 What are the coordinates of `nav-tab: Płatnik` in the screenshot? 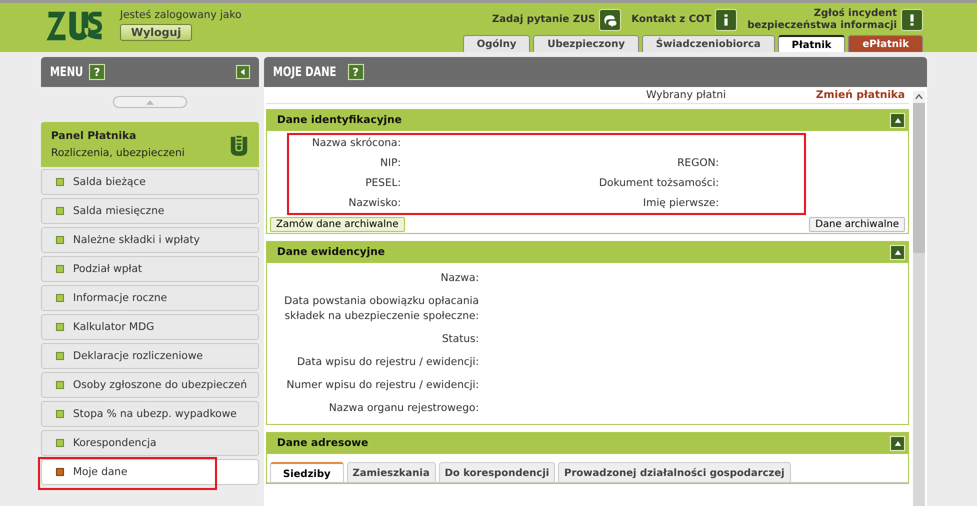 It's located at (812, 43).